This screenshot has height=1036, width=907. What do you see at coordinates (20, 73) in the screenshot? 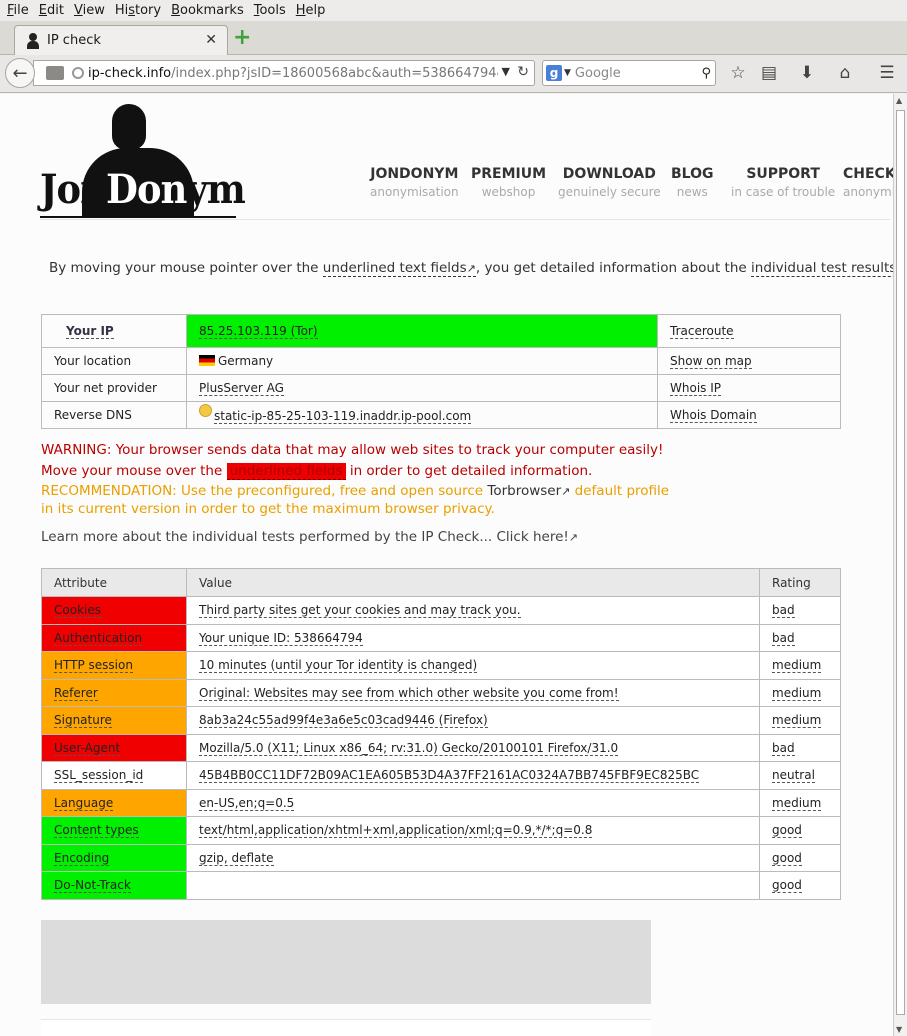
I see `back-button: ←` at bounding box center [20, 73].